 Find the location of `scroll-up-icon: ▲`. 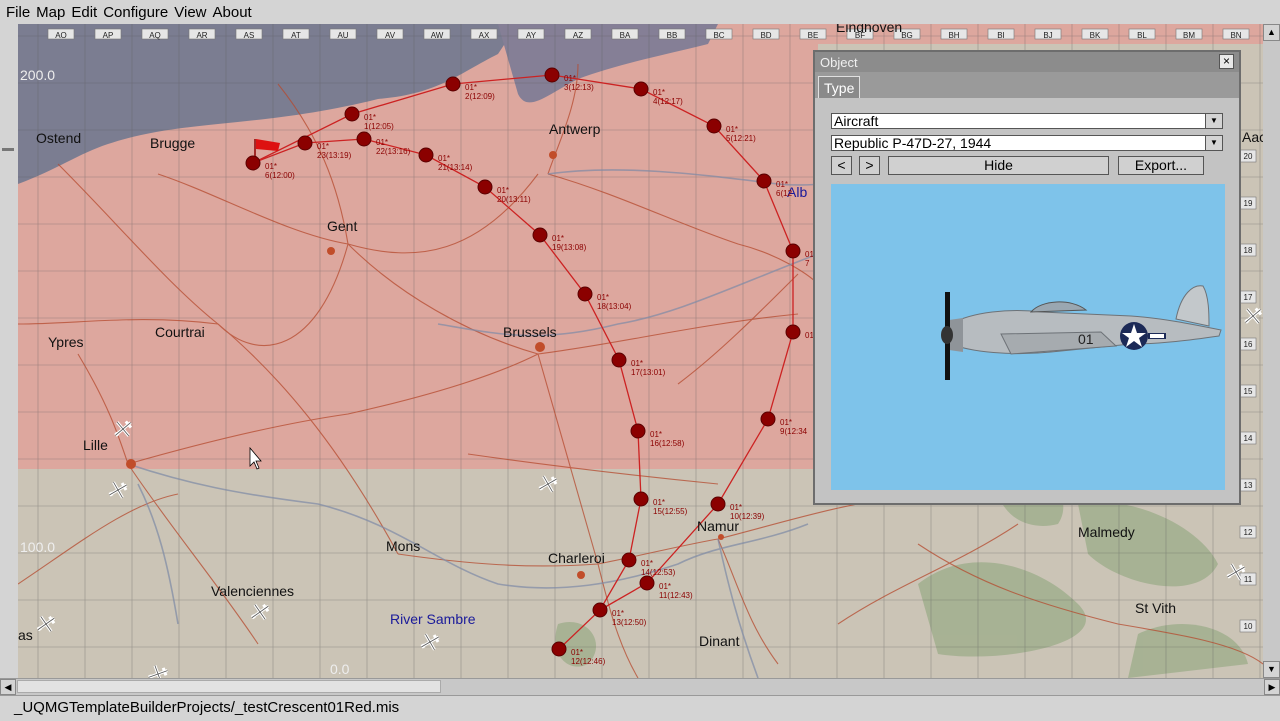

scroll-up-icon: ▲ is located at coordinates (1271, 32).